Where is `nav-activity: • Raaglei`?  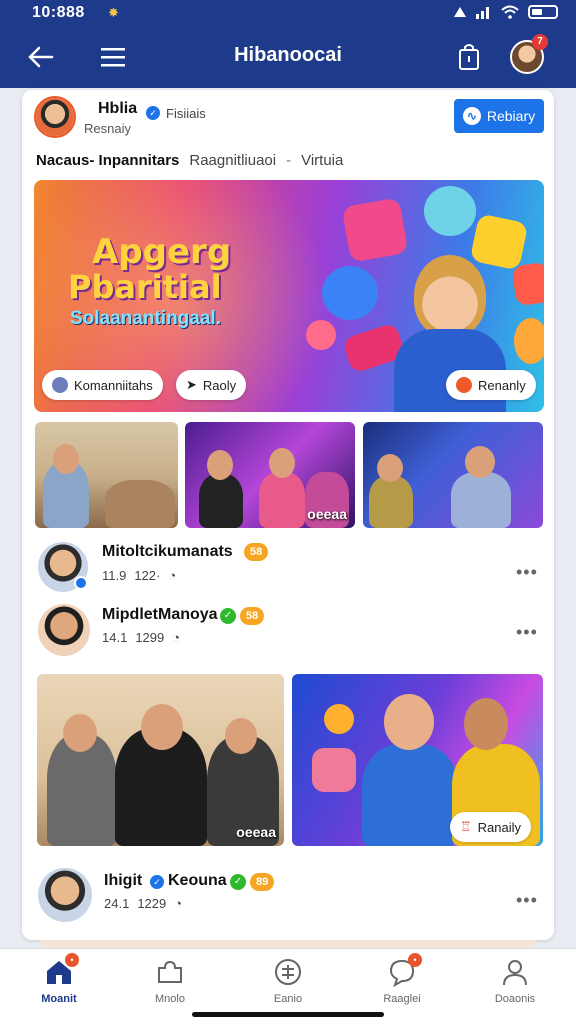
nav-activity: • Raaglei is located at coordinates (402, 983).